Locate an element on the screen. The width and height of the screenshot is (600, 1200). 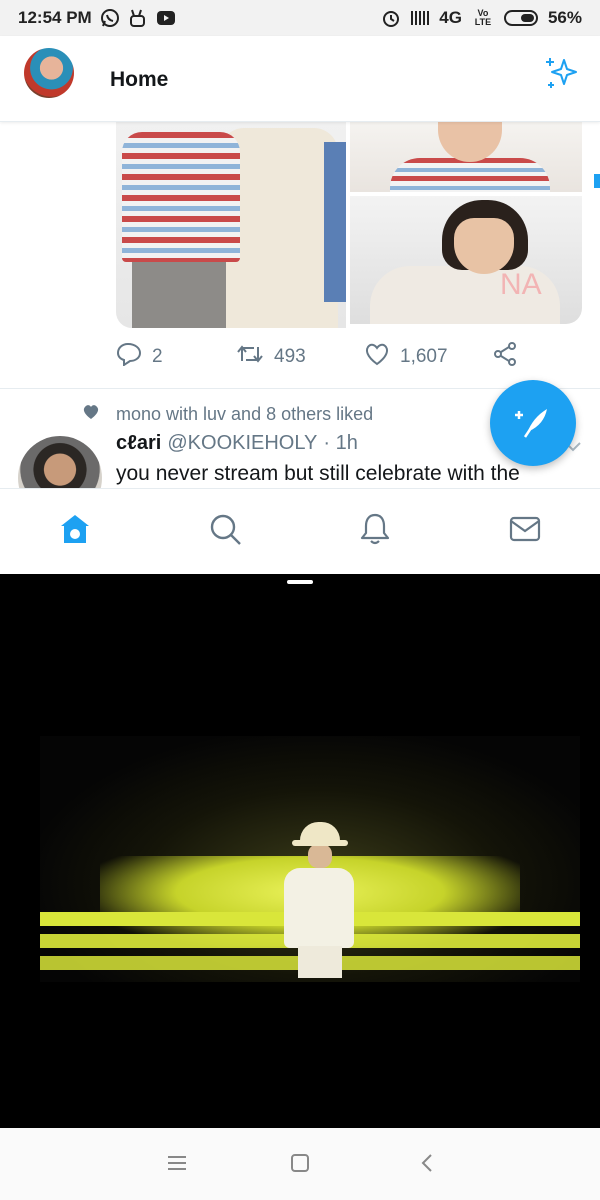
signal-icon is located at coordinates (420, 18).